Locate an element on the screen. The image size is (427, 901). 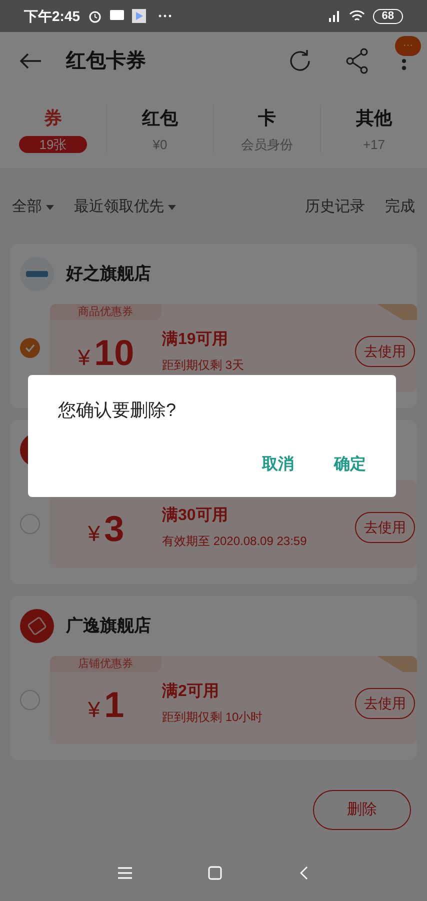
message-icon is located at coordinates (117, 16).